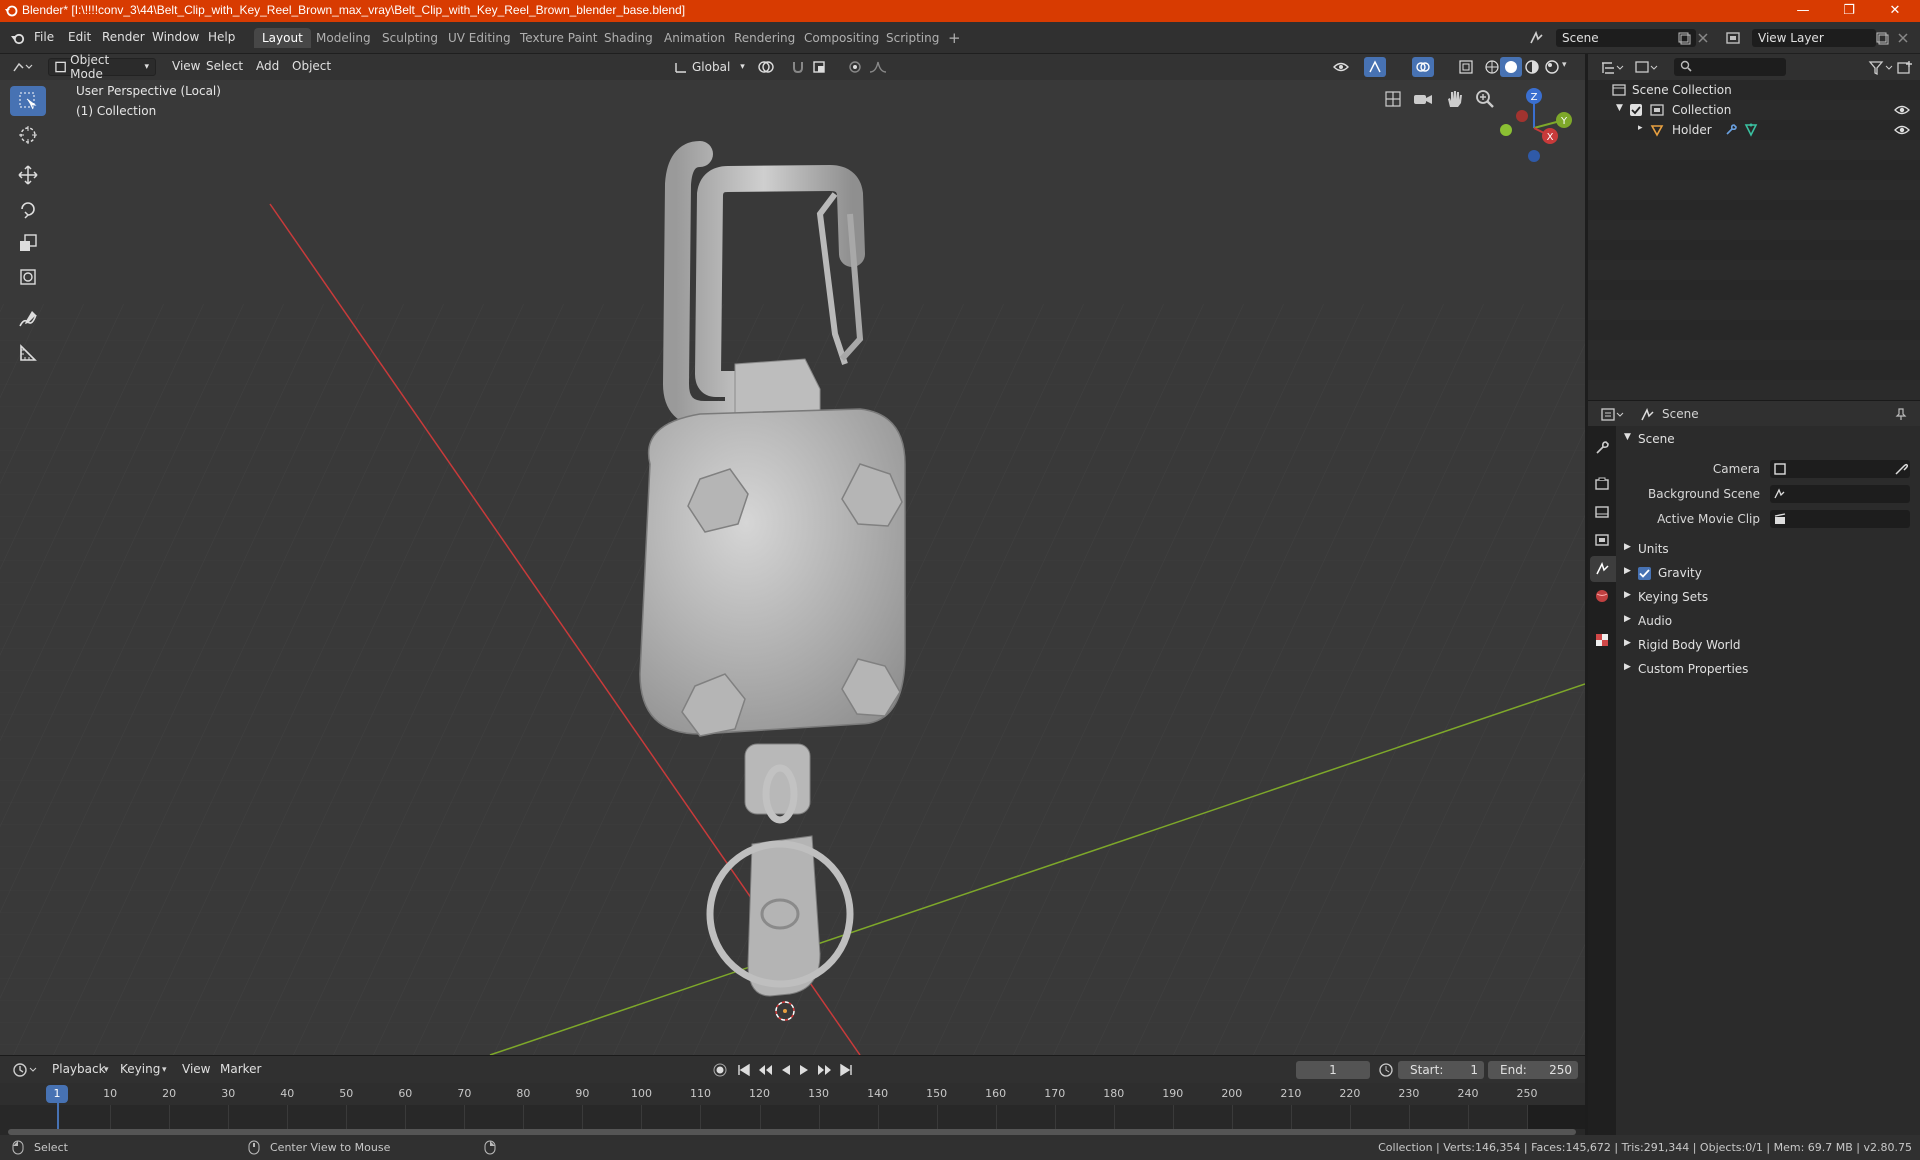 This screenshot has height=1160, width=1920. What do you see at coordinates (709, 67) in the screenshot?
I see `transform-orientation-dropdown: Global ▾` at bounding box center [709, 67].